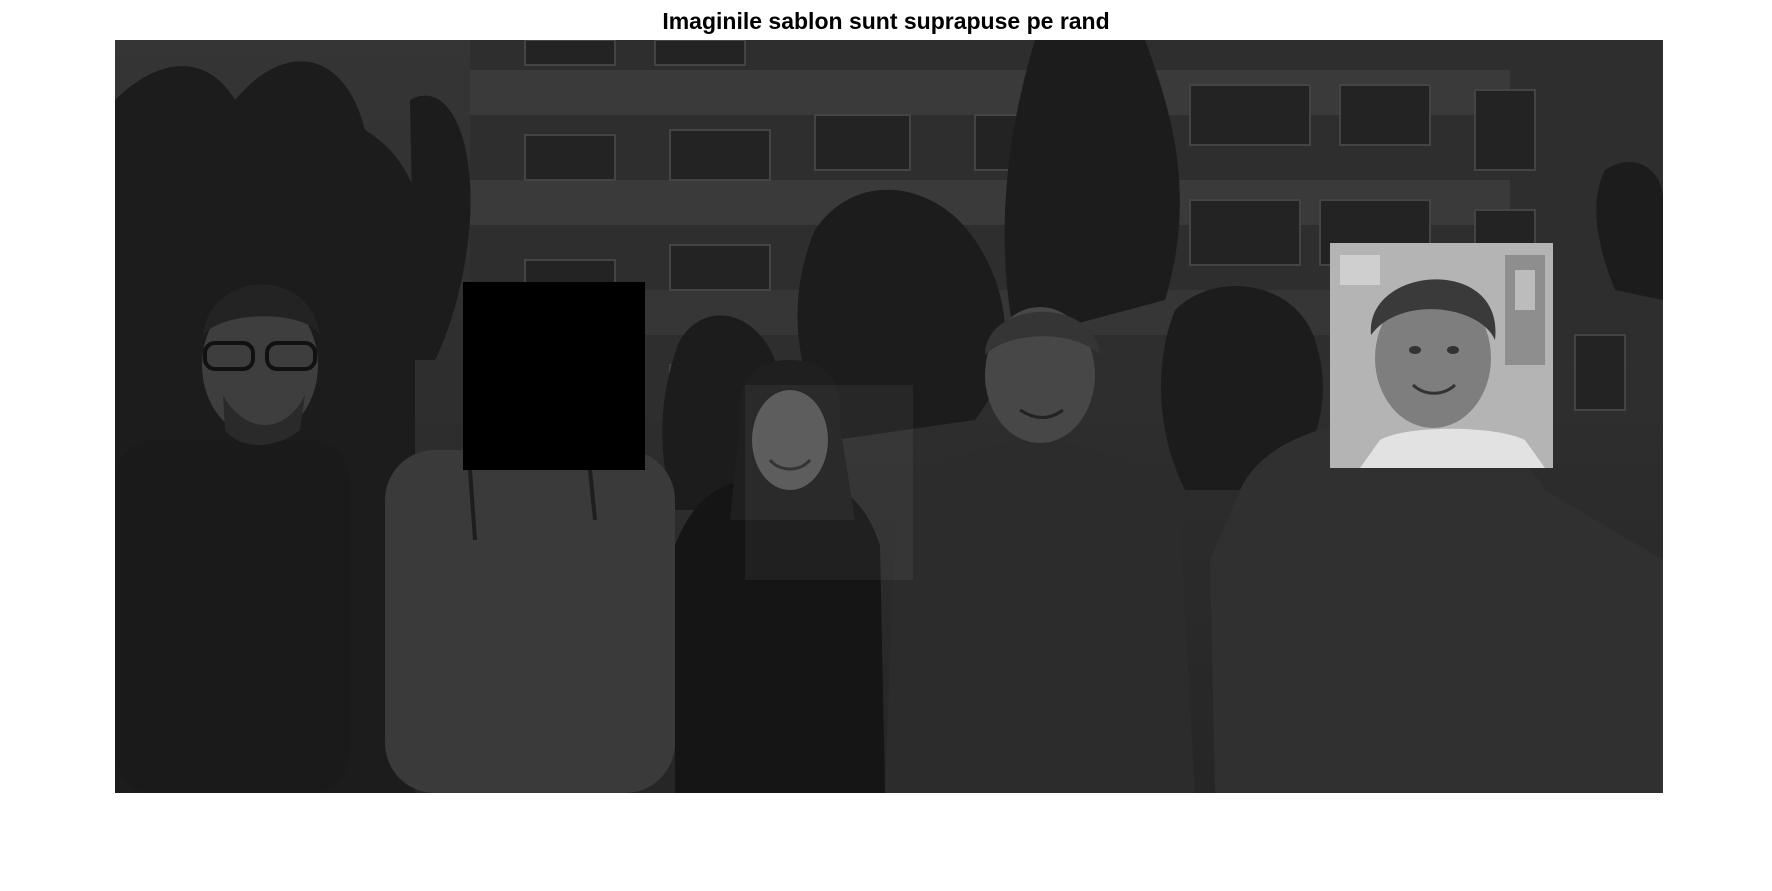 The width and height of the screenshot is (1772, 891). I want to click on person-silhouette, so click(530, 621).